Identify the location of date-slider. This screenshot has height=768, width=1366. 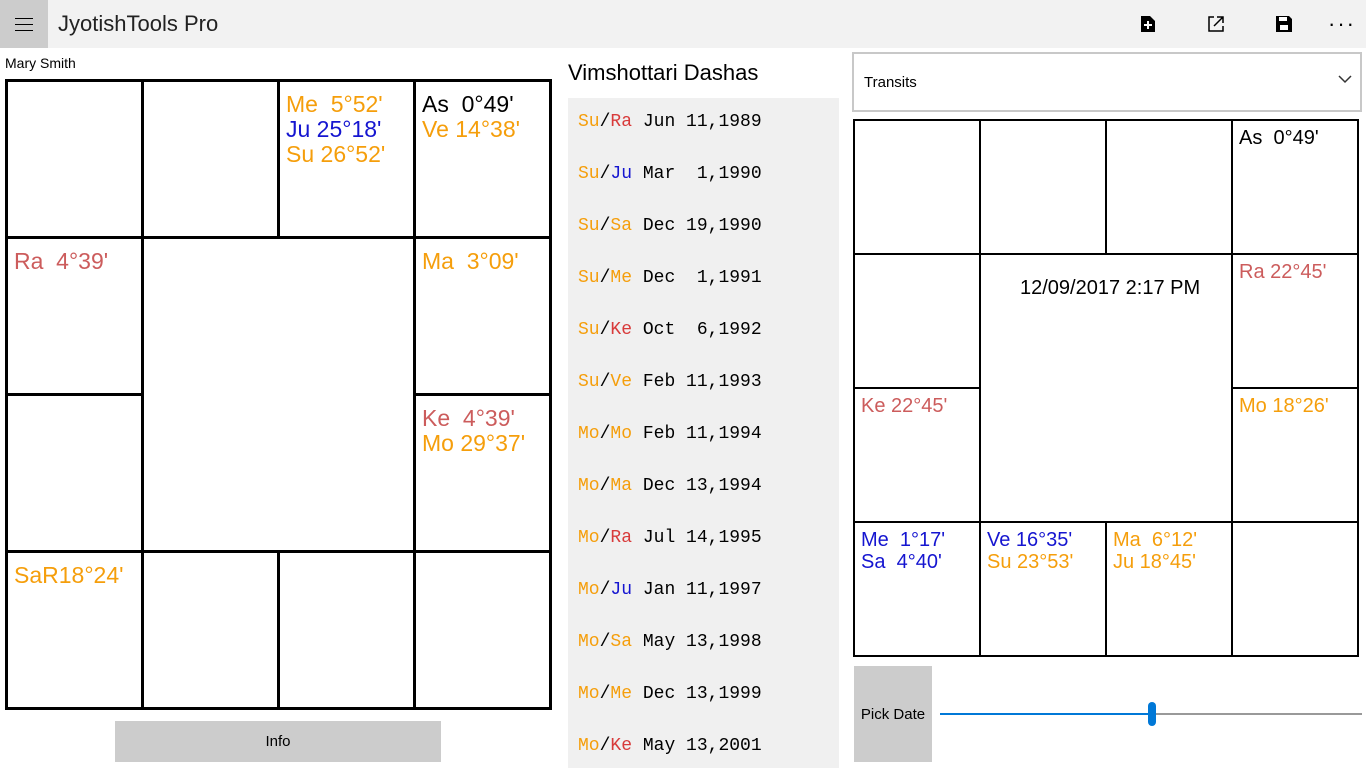
(1151, 714).